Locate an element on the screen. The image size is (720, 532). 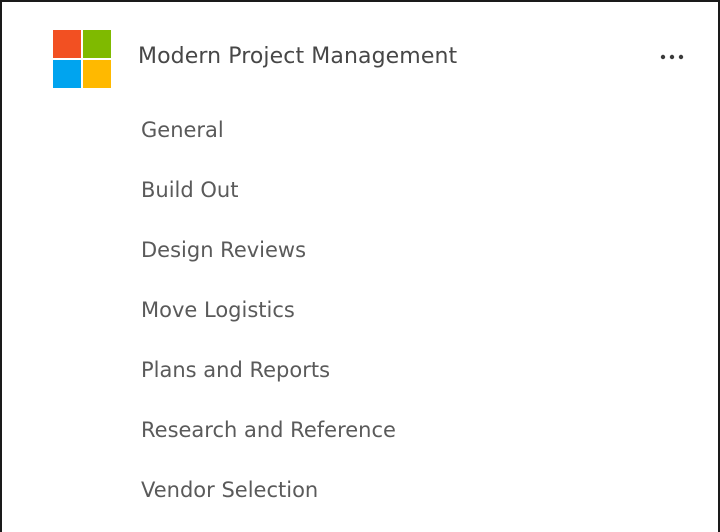
channel-item-design-reviews: Design Reviews is located at coordinates (360, 252).